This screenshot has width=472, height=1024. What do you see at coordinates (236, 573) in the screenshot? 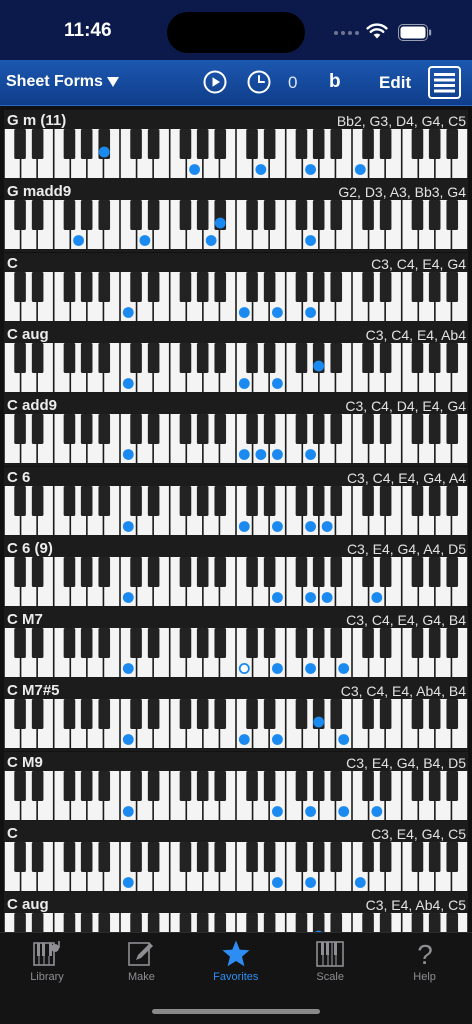
I see `chord-row: C 6 (9) C3, E4, G4, A4, D5` at bounding box center [236, 573].